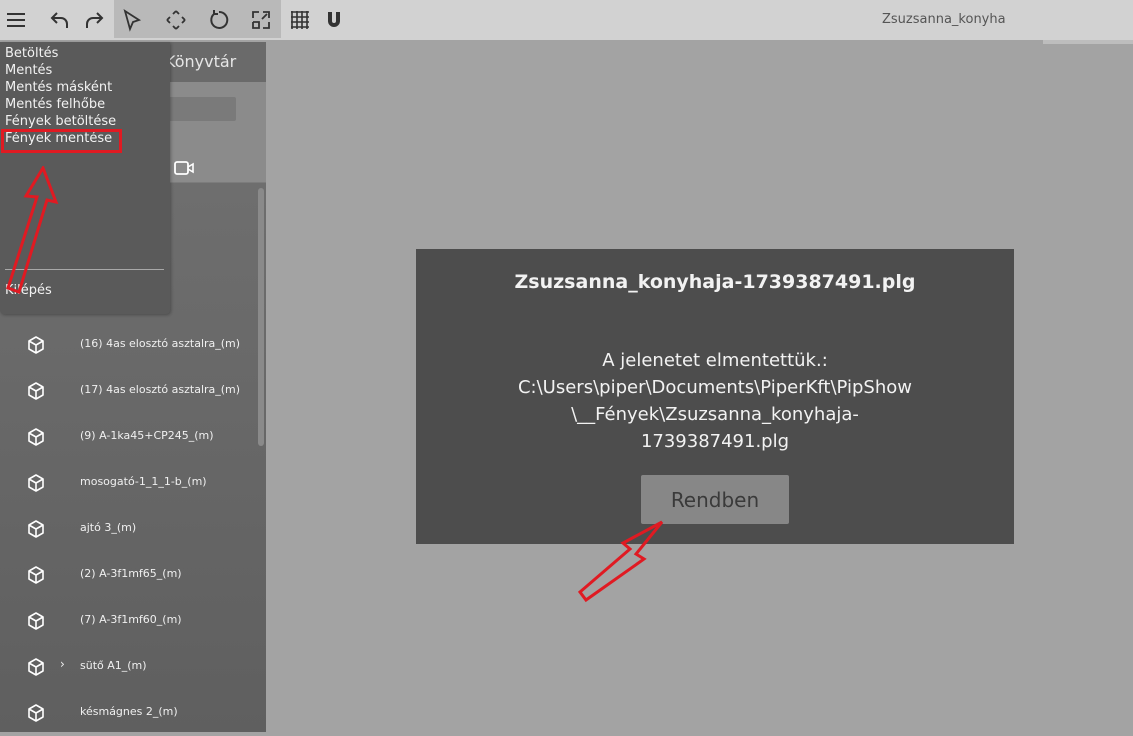 The height and width of the screenshot is (736, 1133). Describe the element at coordinates (160, 343) in the screenshot. I see `object-label: (16) 4as elosztó asztalra_(m)` at that location.